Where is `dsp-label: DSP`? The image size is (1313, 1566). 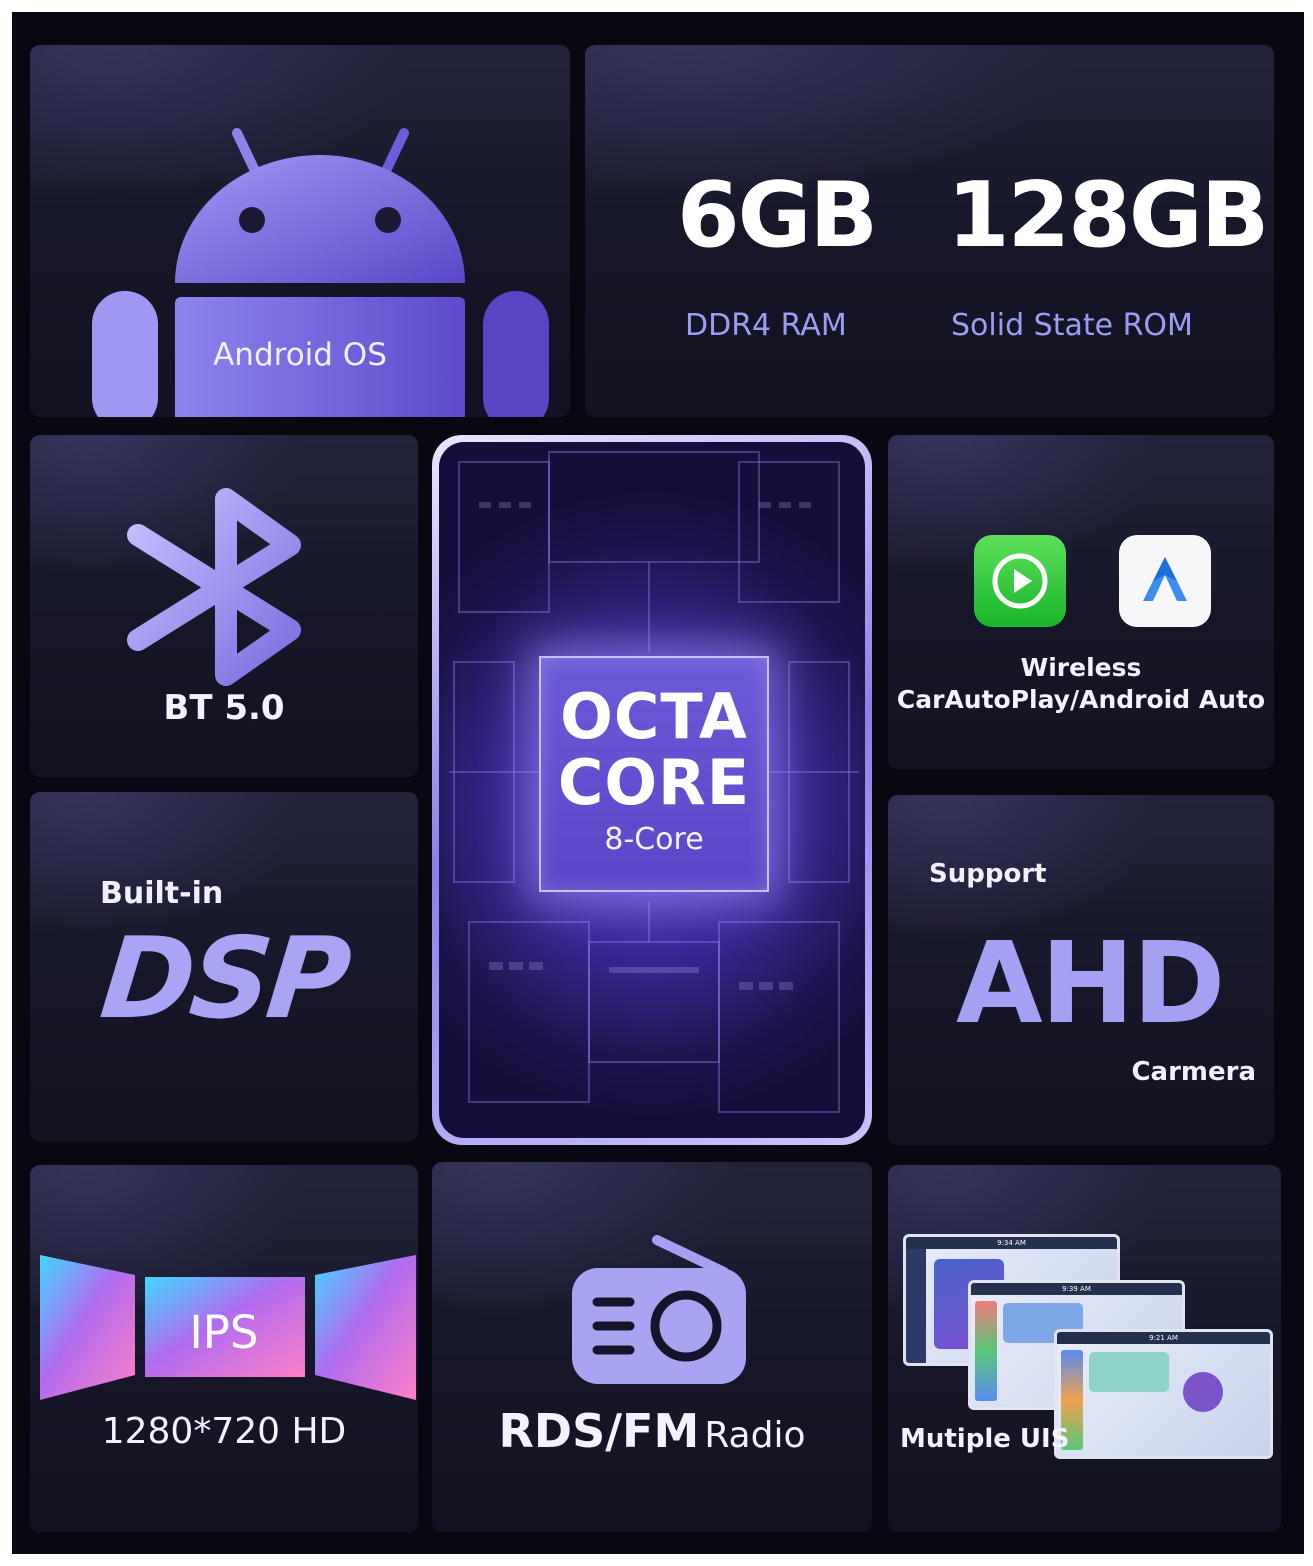 dsp-label: DSP is located at coordinates (224, 979).